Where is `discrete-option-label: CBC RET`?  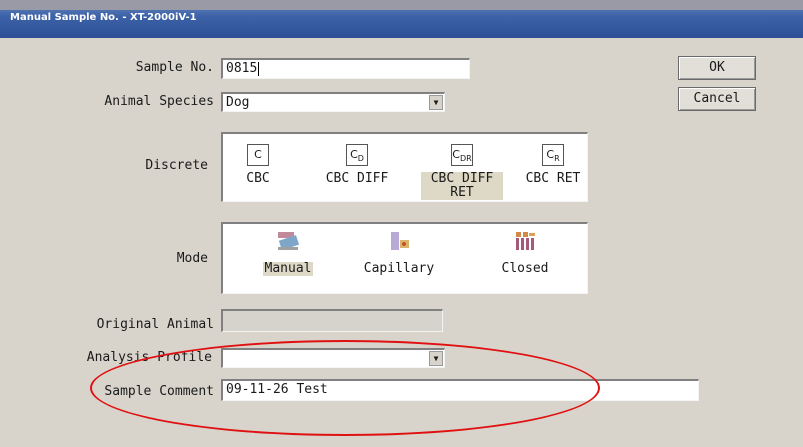
discrete-option-label: CBC RET is located at coordinates (553, 178).